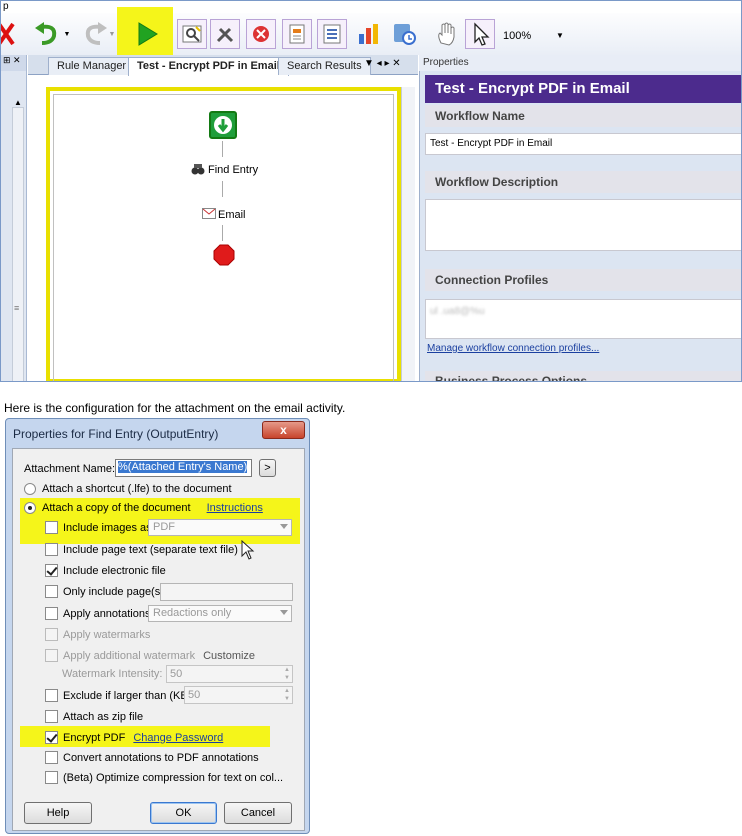 The width and height of the screenshot is (742, 836). What do you see at coordinates (92, 66) in the screenshot?
I see `tab-rule-manager: Rule Manager` at bounding box center [92, 66].